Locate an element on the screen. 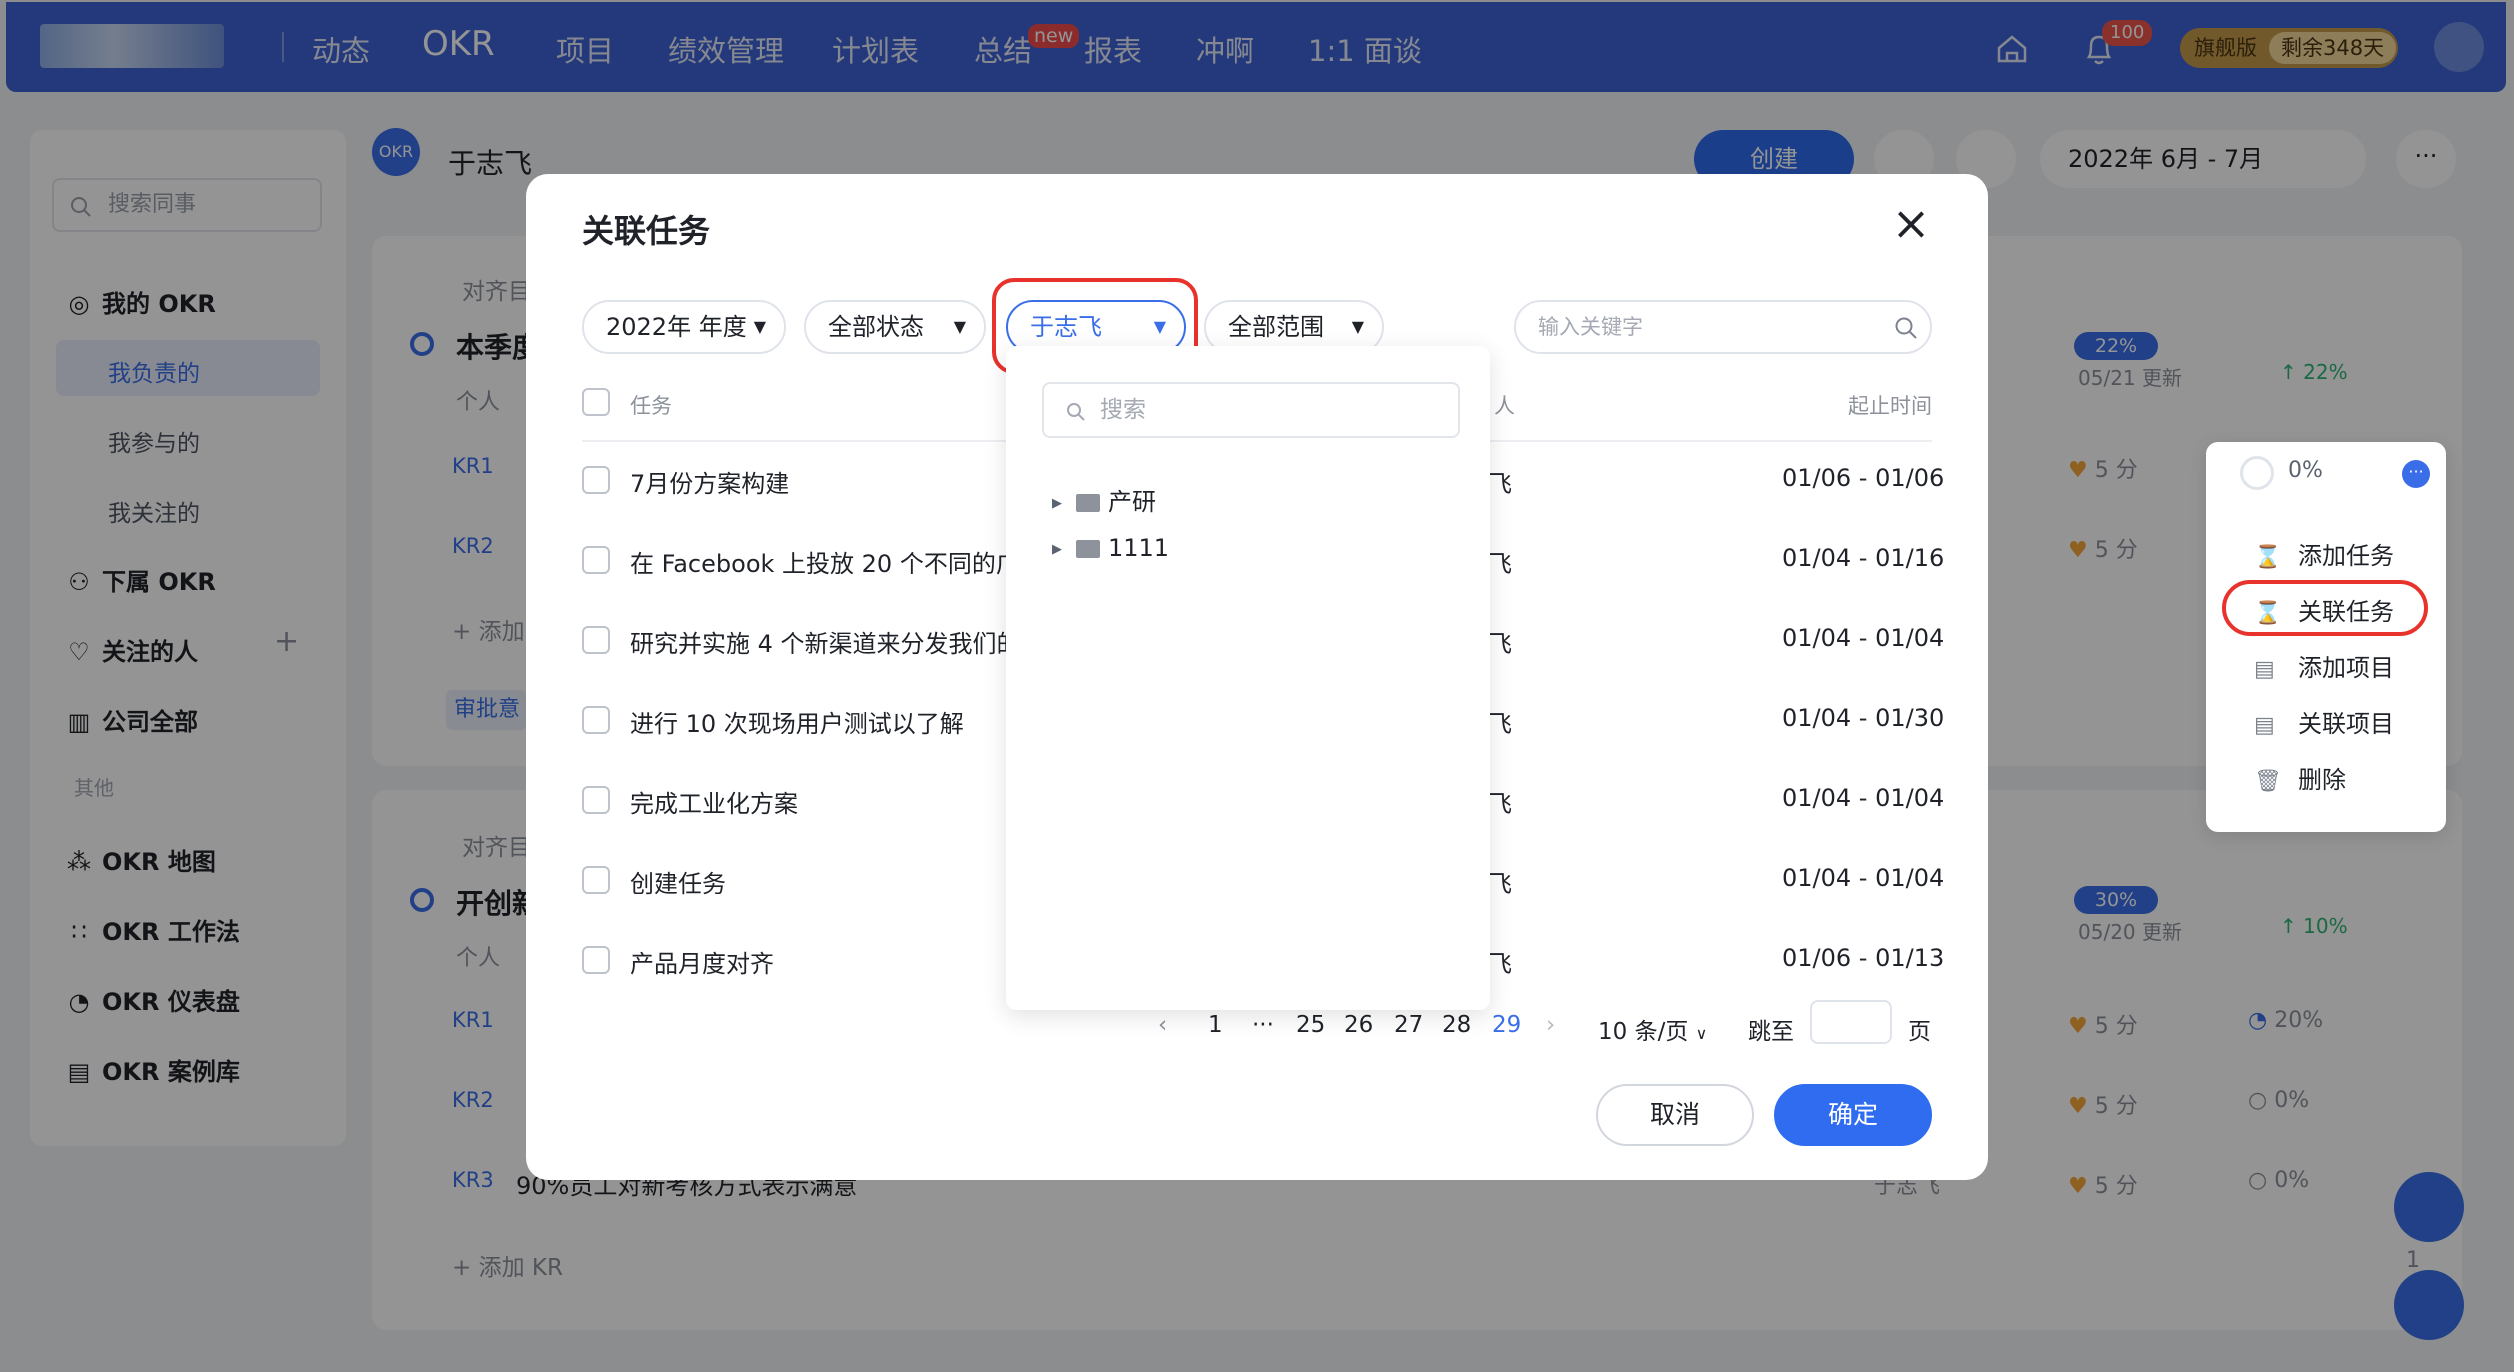  menu-item-link-project: ▤ 关联项目 is located at coordinates (2324, 721).